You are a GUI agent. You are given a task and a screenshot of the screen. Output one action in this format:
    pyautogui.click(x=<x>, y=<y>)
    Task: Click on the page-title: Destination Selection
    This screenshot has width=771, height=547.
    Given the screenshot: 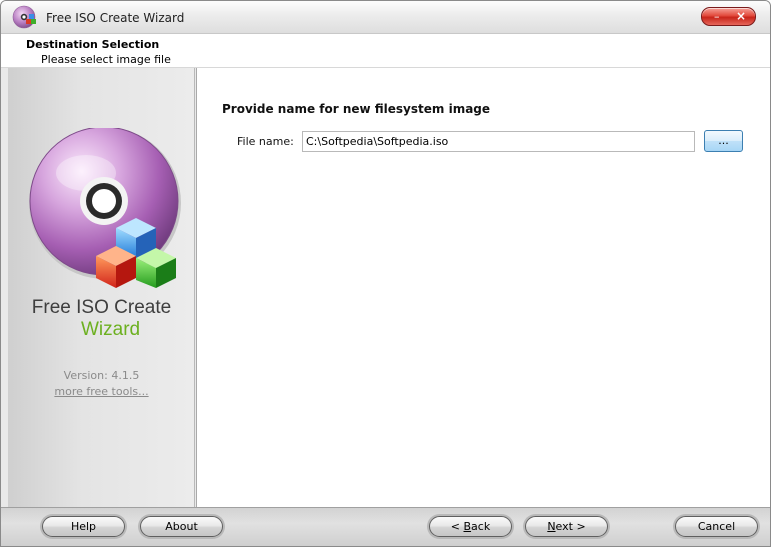 What is the action you would take?
    pyautogui.click(x=93, y=44)
    